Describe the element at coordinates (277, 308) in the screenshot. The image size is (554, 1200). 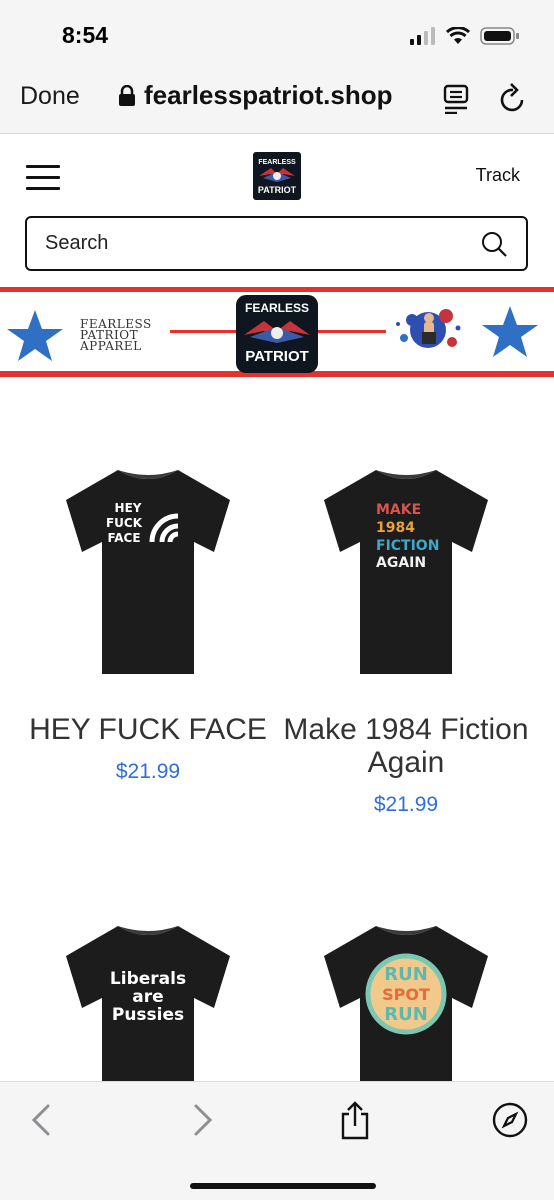
I see `banner-logo-line1: FEARLESS` at that location.